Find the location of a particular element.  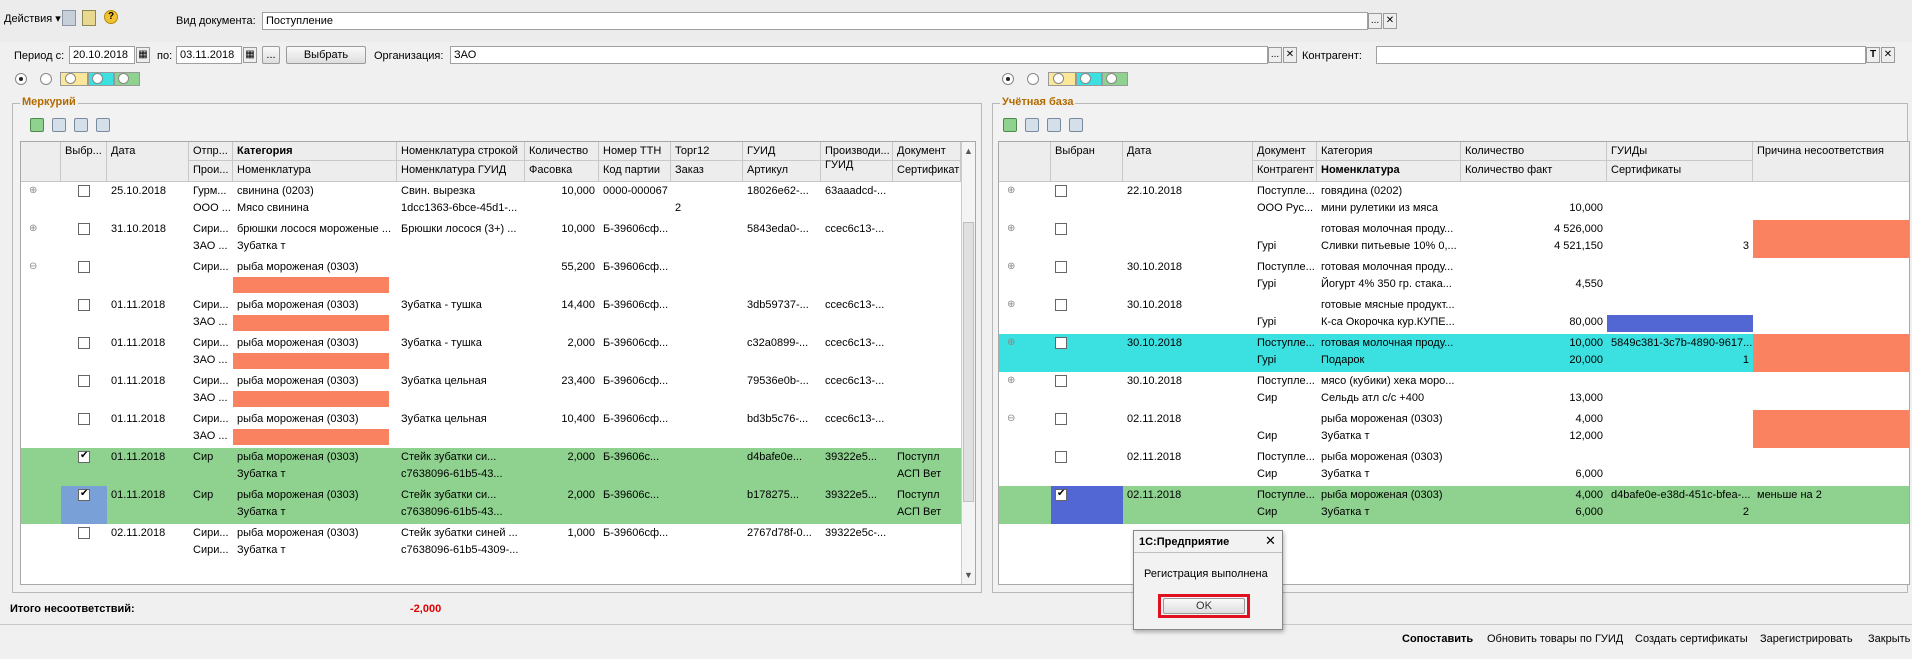

scroll-thumb is located at coordinates (968, 362).